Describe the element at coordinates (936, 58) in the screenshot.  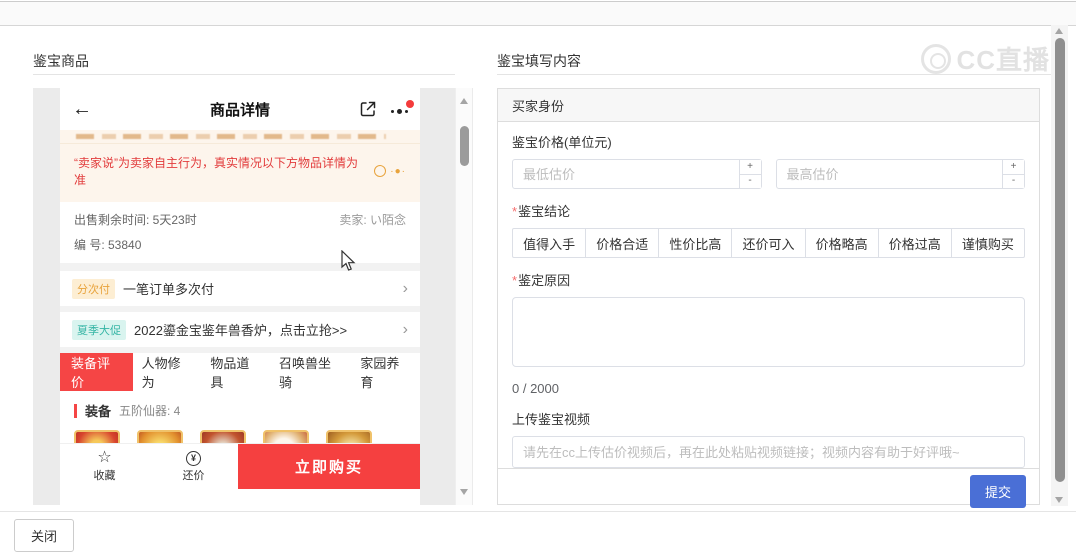
I see `cc-logo-icon` at that location.